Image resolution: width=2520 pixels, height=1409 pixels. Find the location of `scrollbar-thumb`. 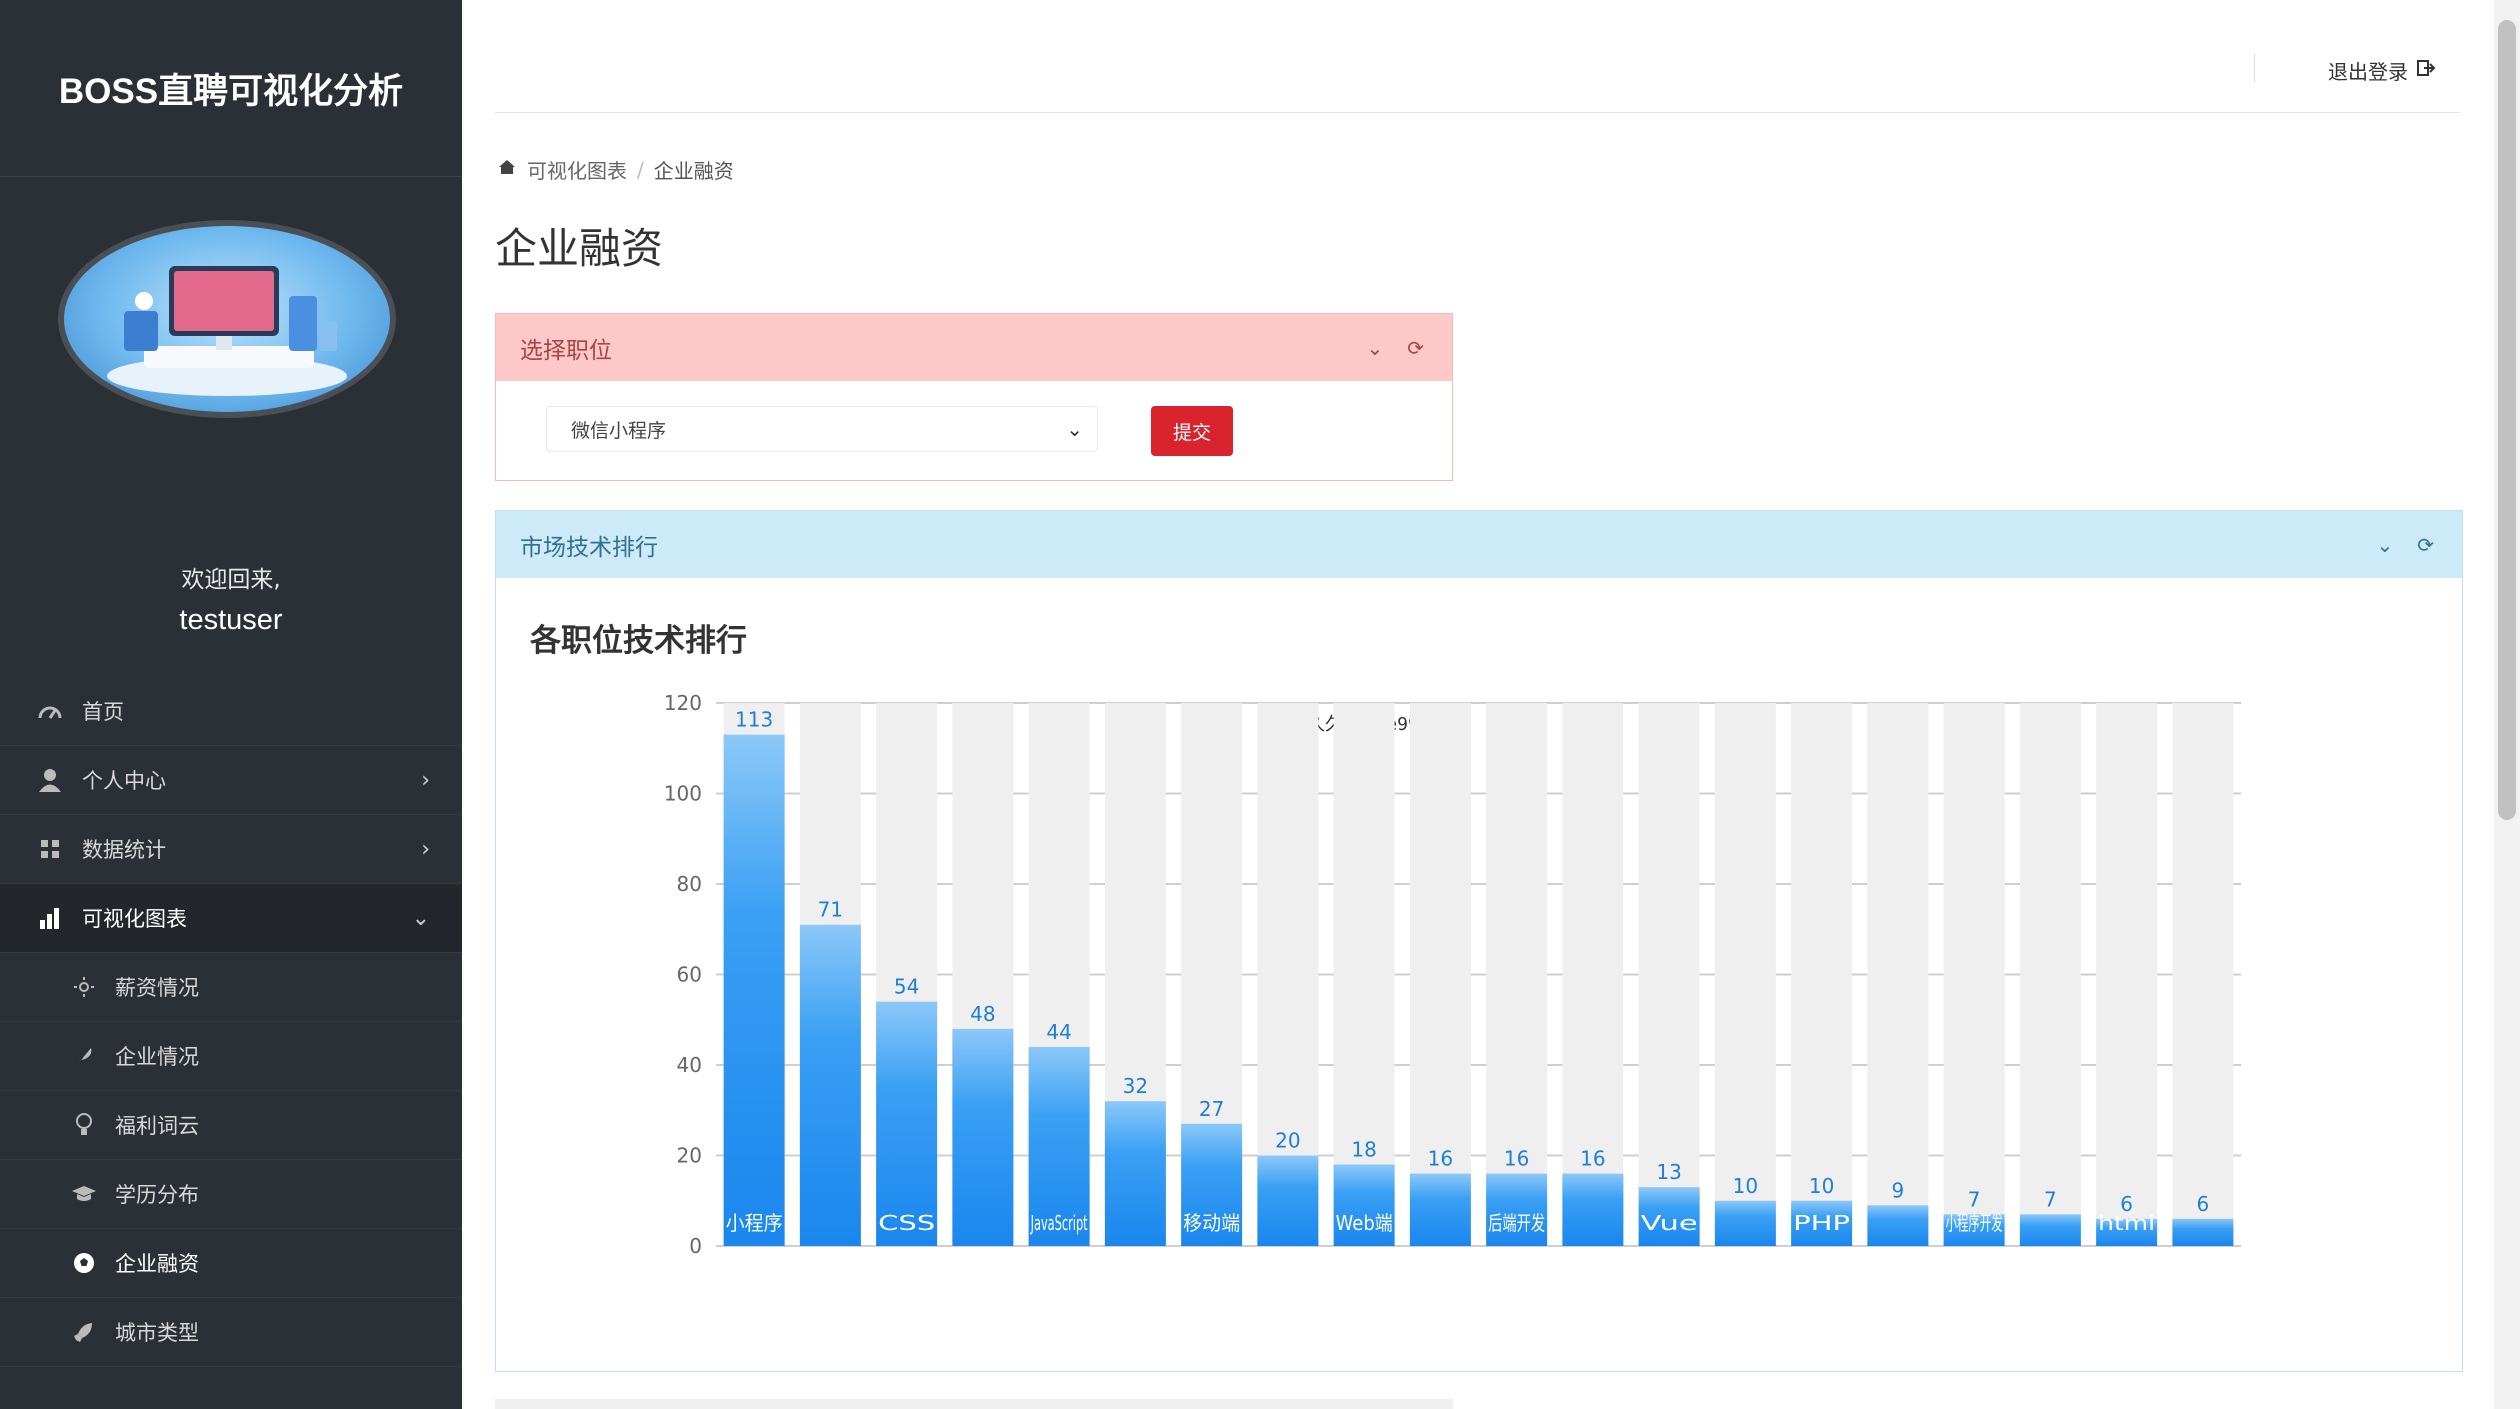

scrollbar-thumb is located at coordinates (2507, 420).